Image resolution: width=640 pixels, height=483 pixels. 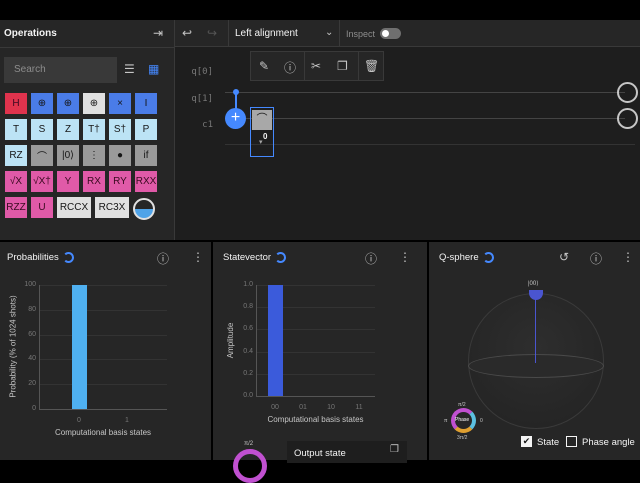 I want to click on collapse-panel-icon: ⇥, so click(x=158, y=33).